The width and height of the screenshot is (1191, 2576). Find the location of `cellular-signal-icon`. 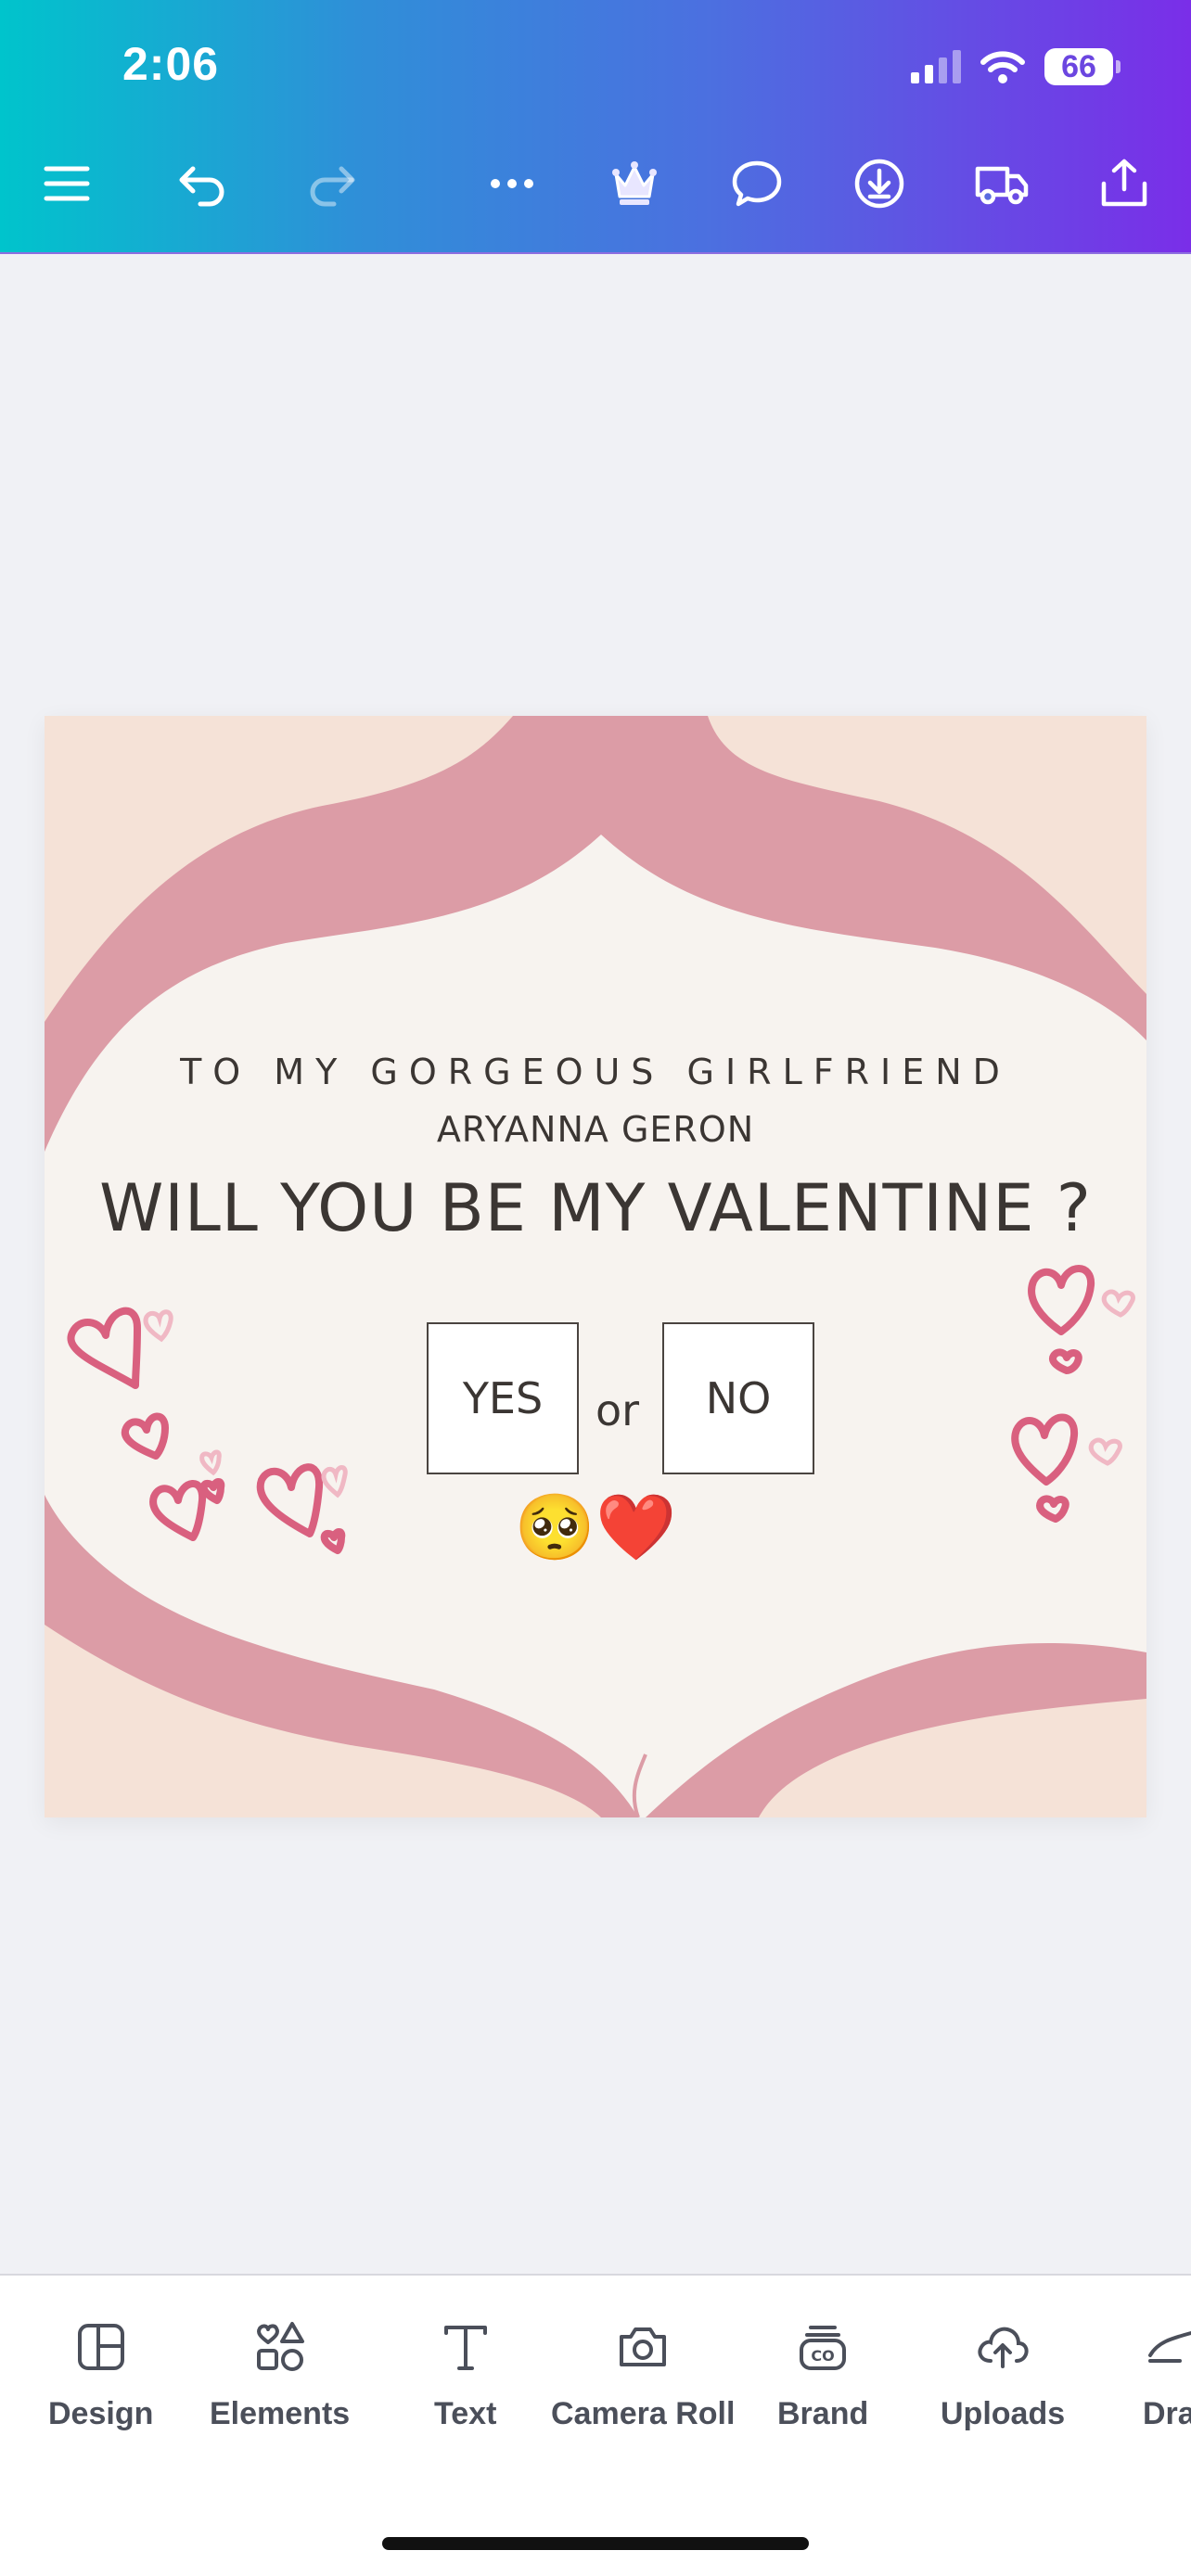

cellular-signal-icon is located at coordinates (936, 66).